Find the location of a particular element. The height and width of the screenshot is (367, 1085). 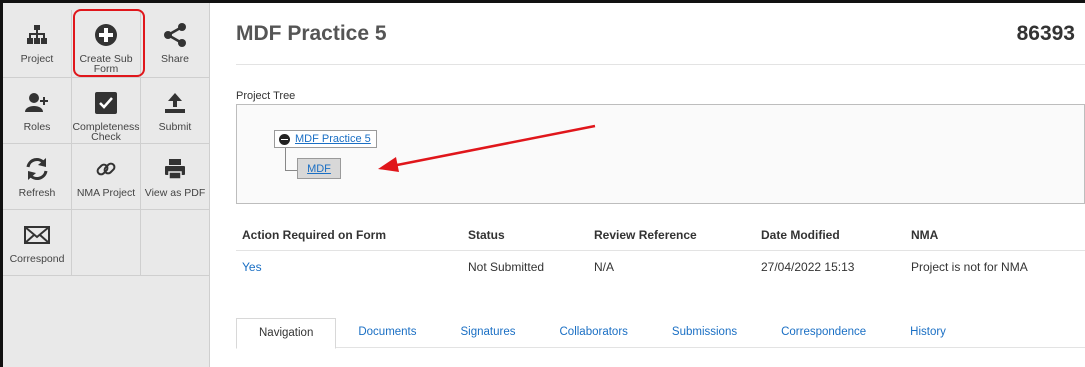

correspond-label: Correspond is located at coordinates (37, 259).